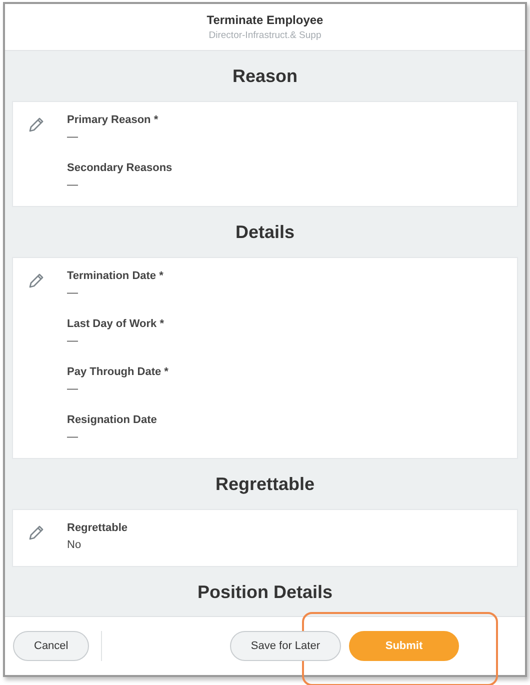 This screenshot has height=685, width=530. What do you see at coordinates (74, 545) in the screenshot?
I see `field-value: No` at bounding box center [74, 545].